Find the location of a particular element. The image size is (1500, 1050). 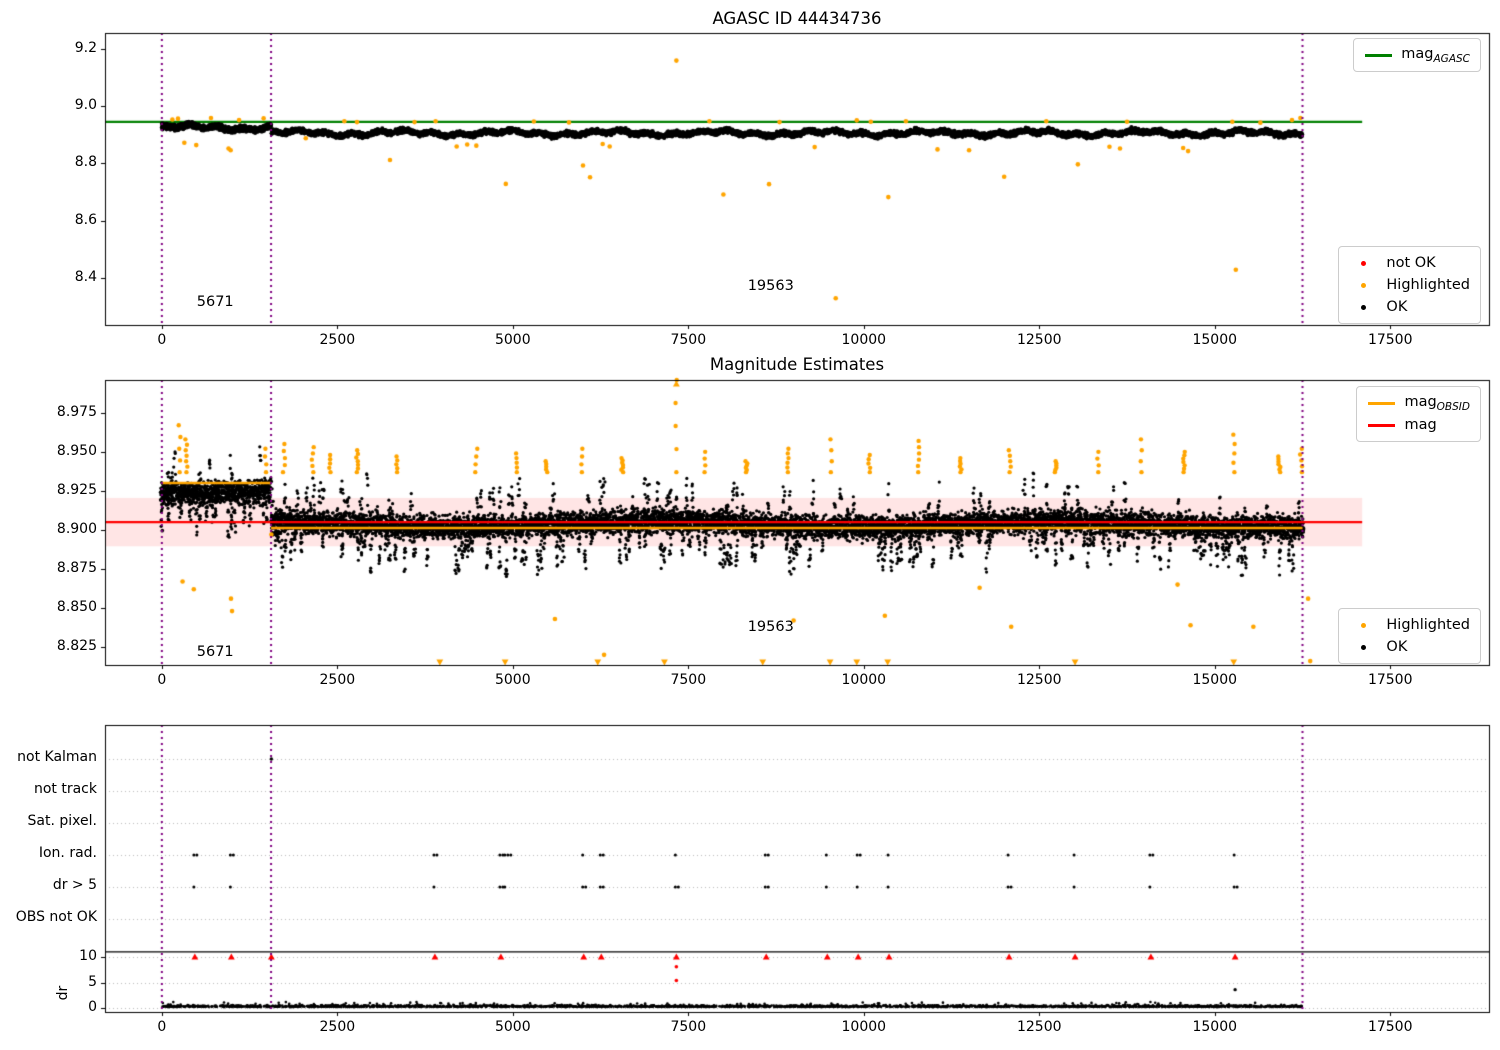

flag-row-label: not Kalman is located at coordinates (57, 757).